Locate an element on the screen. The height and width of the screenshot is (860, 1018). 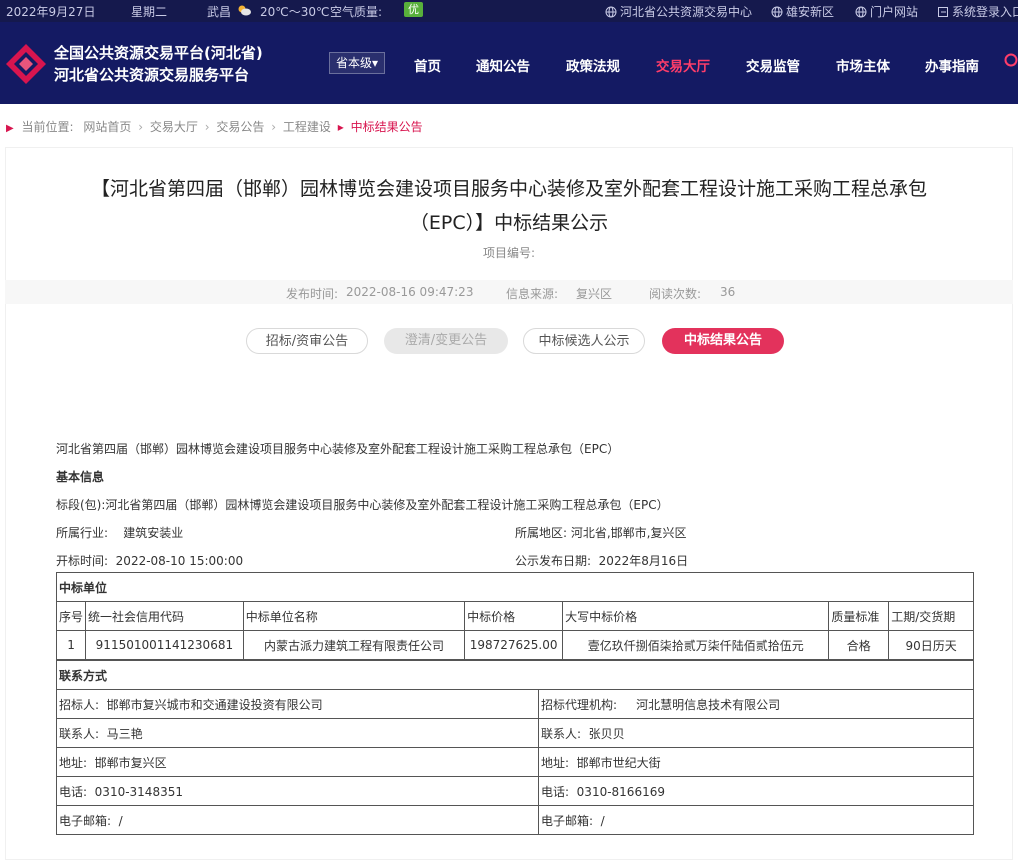
open-time-text: 开标时间: 2022-08-10 15:00:00 is located at coordinates (150, 561).